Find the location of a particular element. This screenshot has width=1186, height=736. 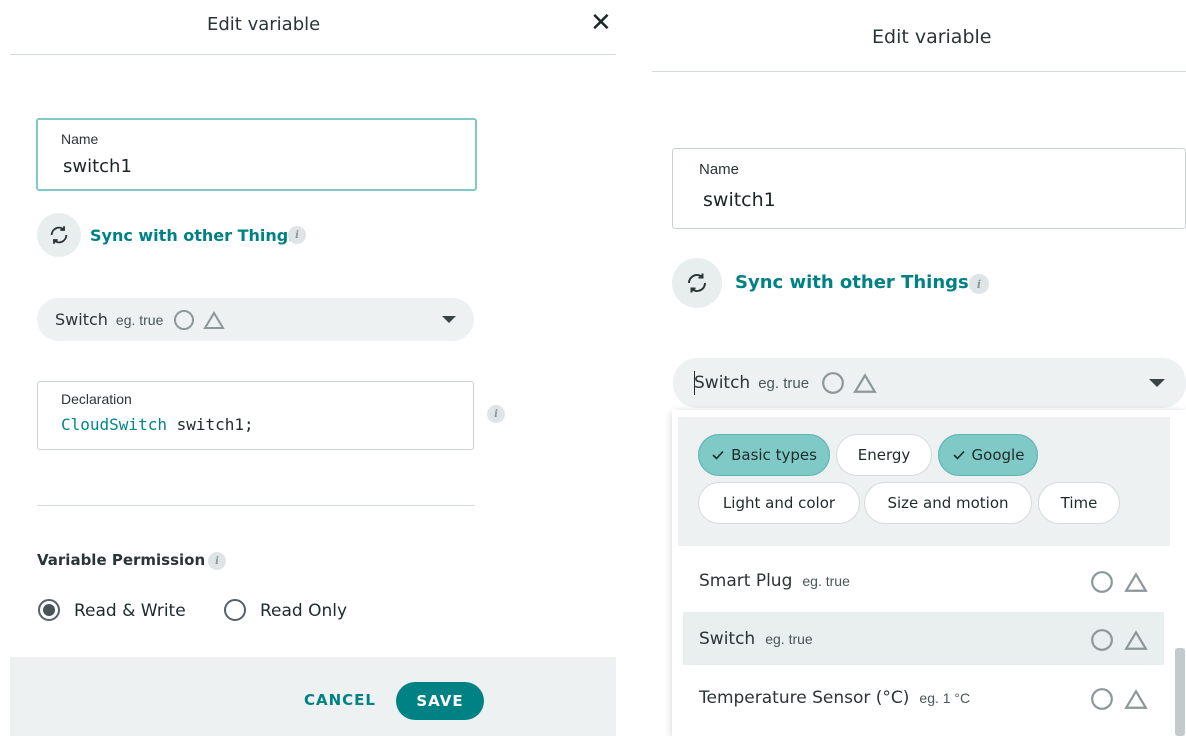

option-smart-plug: Smart Plug eg. true is located at coordinates (923, 580).